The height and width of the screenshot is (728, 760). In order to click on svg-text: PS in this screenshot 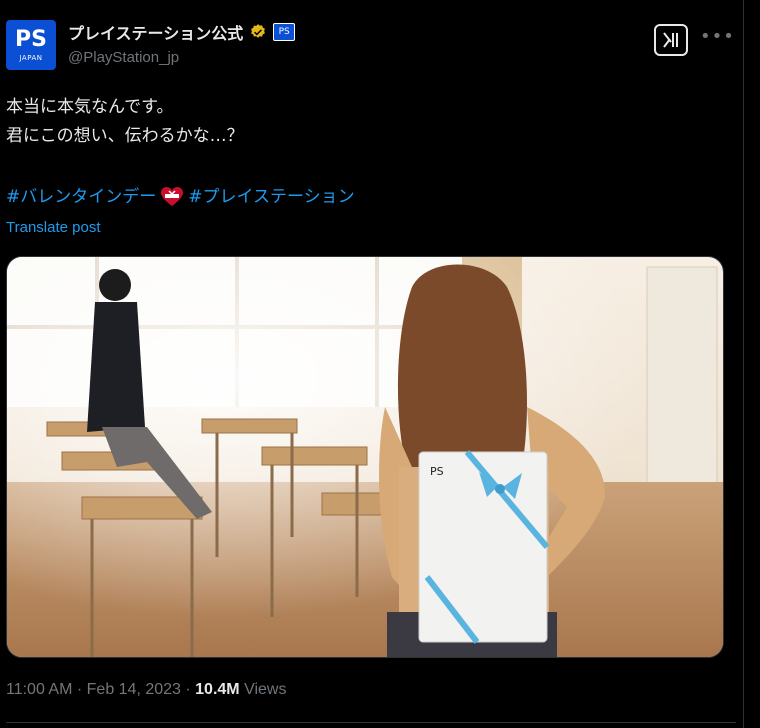, I will do `click(437, 471)`.